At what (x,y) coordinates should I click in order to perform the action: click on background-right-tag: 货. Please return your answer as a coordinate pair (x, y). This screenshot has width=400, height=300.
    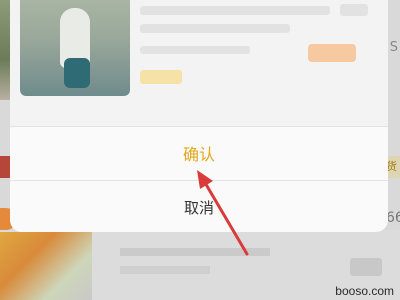
    Looking at the image, I should click on (393, 167).